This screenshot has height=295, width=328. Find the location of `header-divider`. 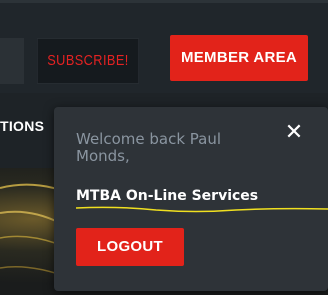

header-divider is located at coordinates (164, 1).